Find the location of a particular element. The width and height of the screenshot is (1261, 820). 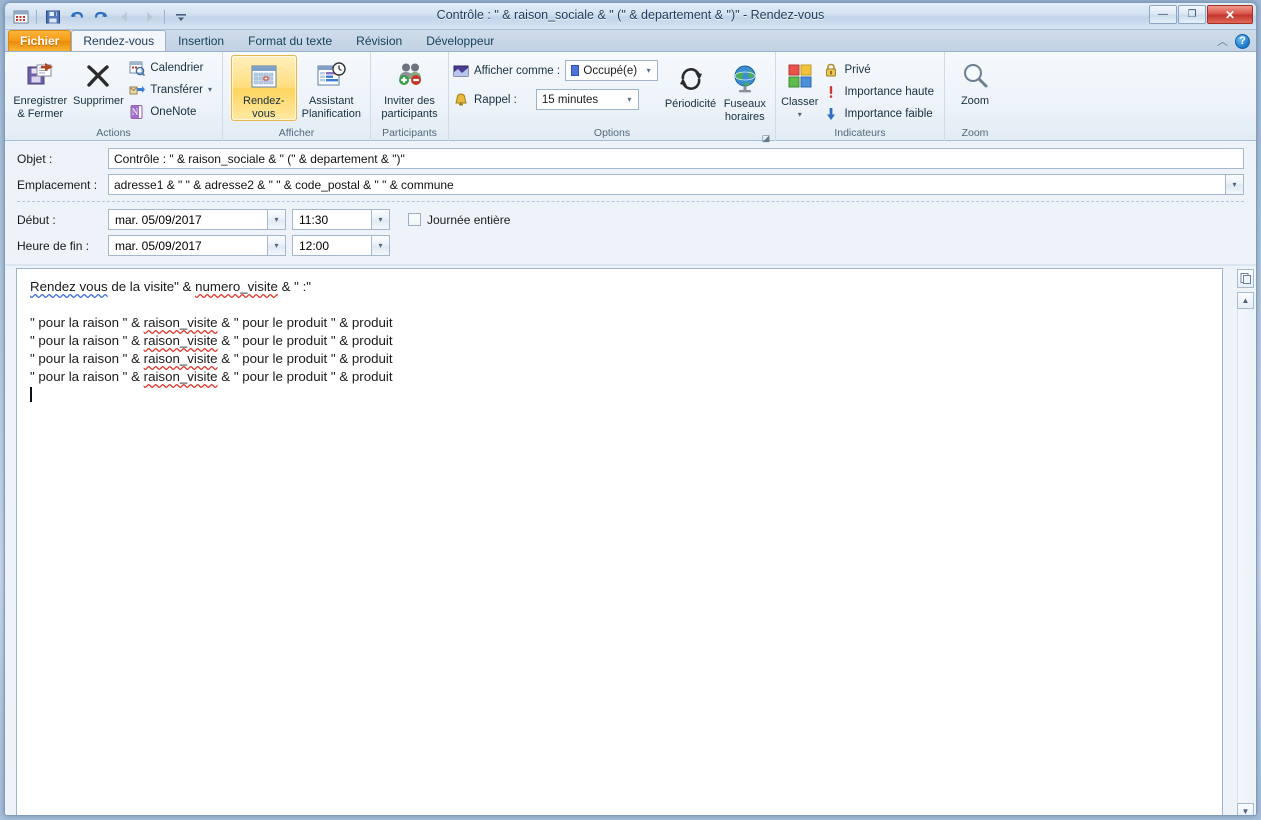

show-as-label: Afficher comme : is located at coordinates (517, 70).